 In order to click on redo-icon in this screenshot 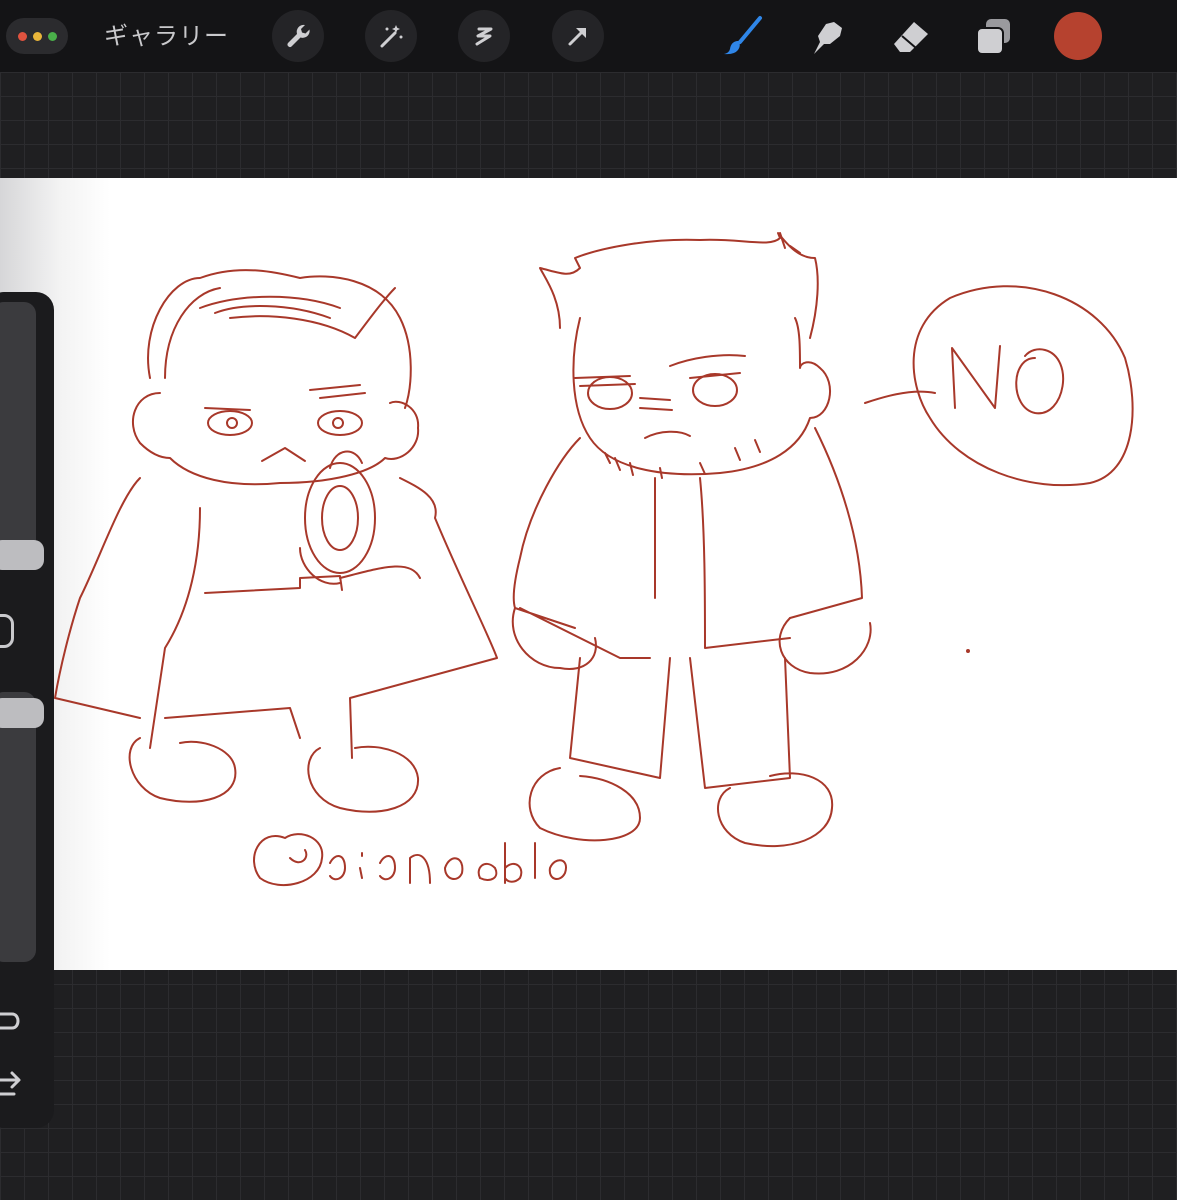, I will do `click(11, 1085)`.